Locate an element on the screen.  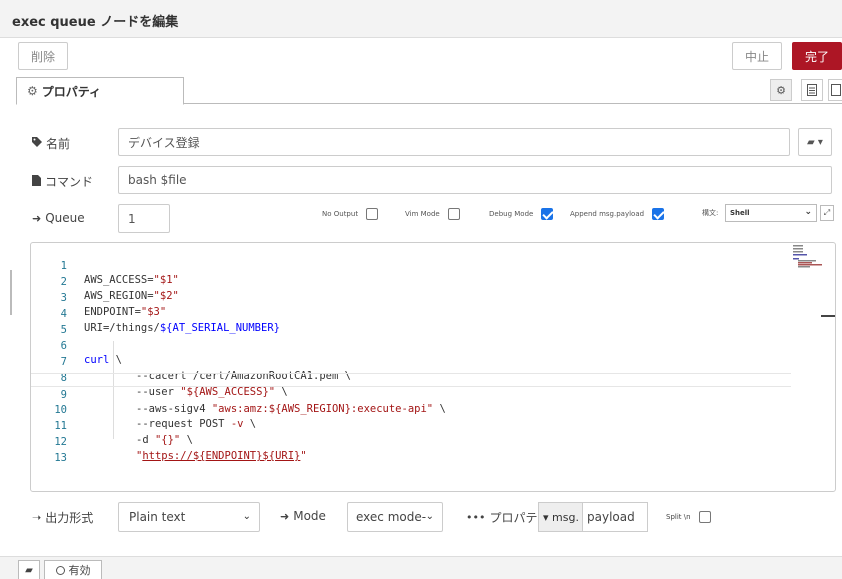
code-line: 12 "https://${ENDPOINT}${URI}" is located at coordinates (411, 441).